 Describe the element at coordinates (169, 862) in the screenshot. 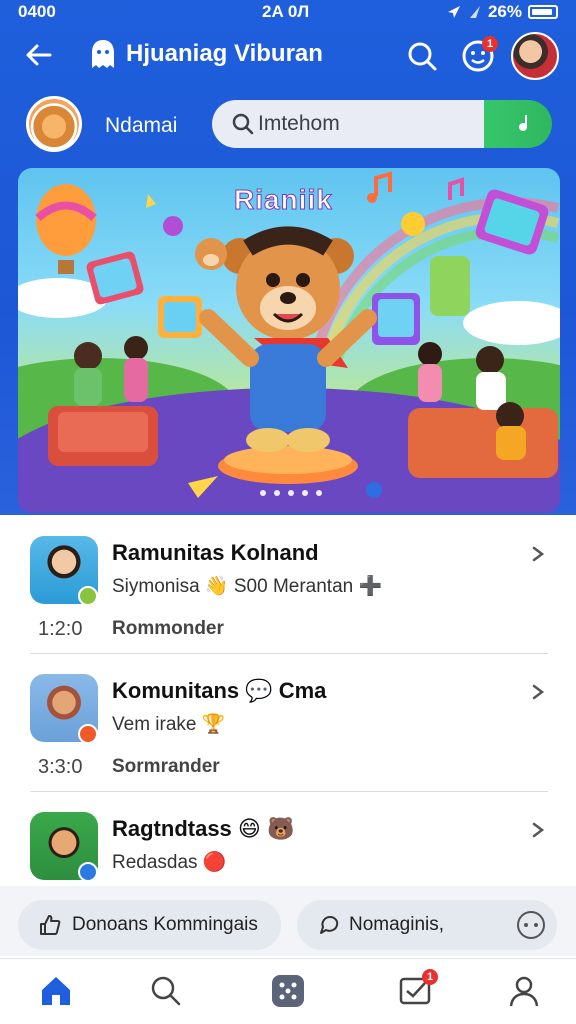

I see `item-subtitle: Redasdas 🔴` at that location.